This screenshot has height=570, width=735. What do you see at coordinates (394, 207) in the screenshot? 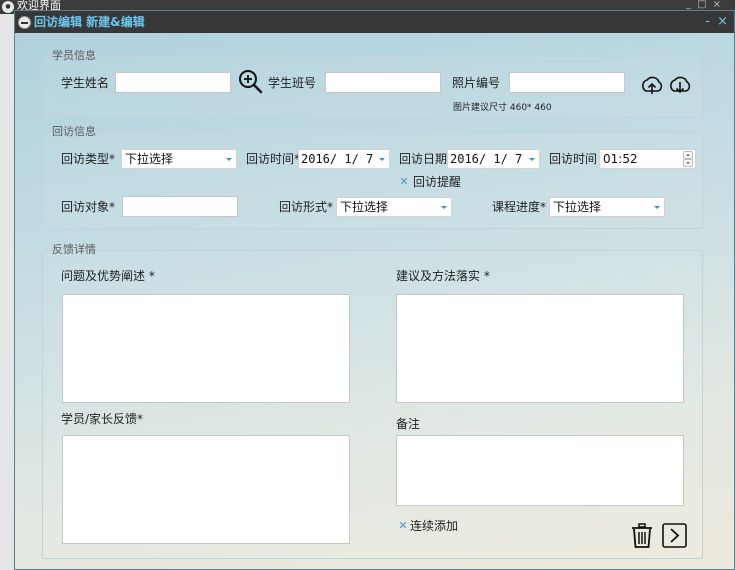
I see `visit-form-select: 下拉选择` at bounding box center [394, 207].